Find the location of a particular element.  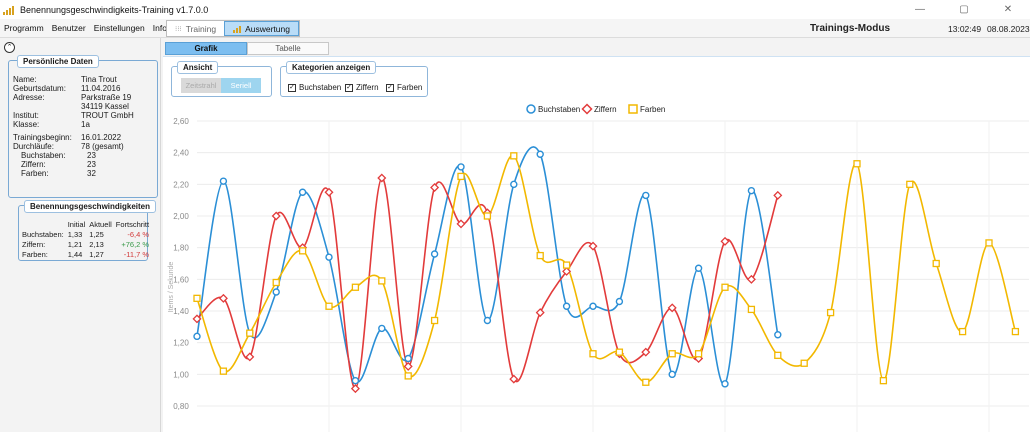

runs-colors-value: 32 is located at coordinates (91, 173).